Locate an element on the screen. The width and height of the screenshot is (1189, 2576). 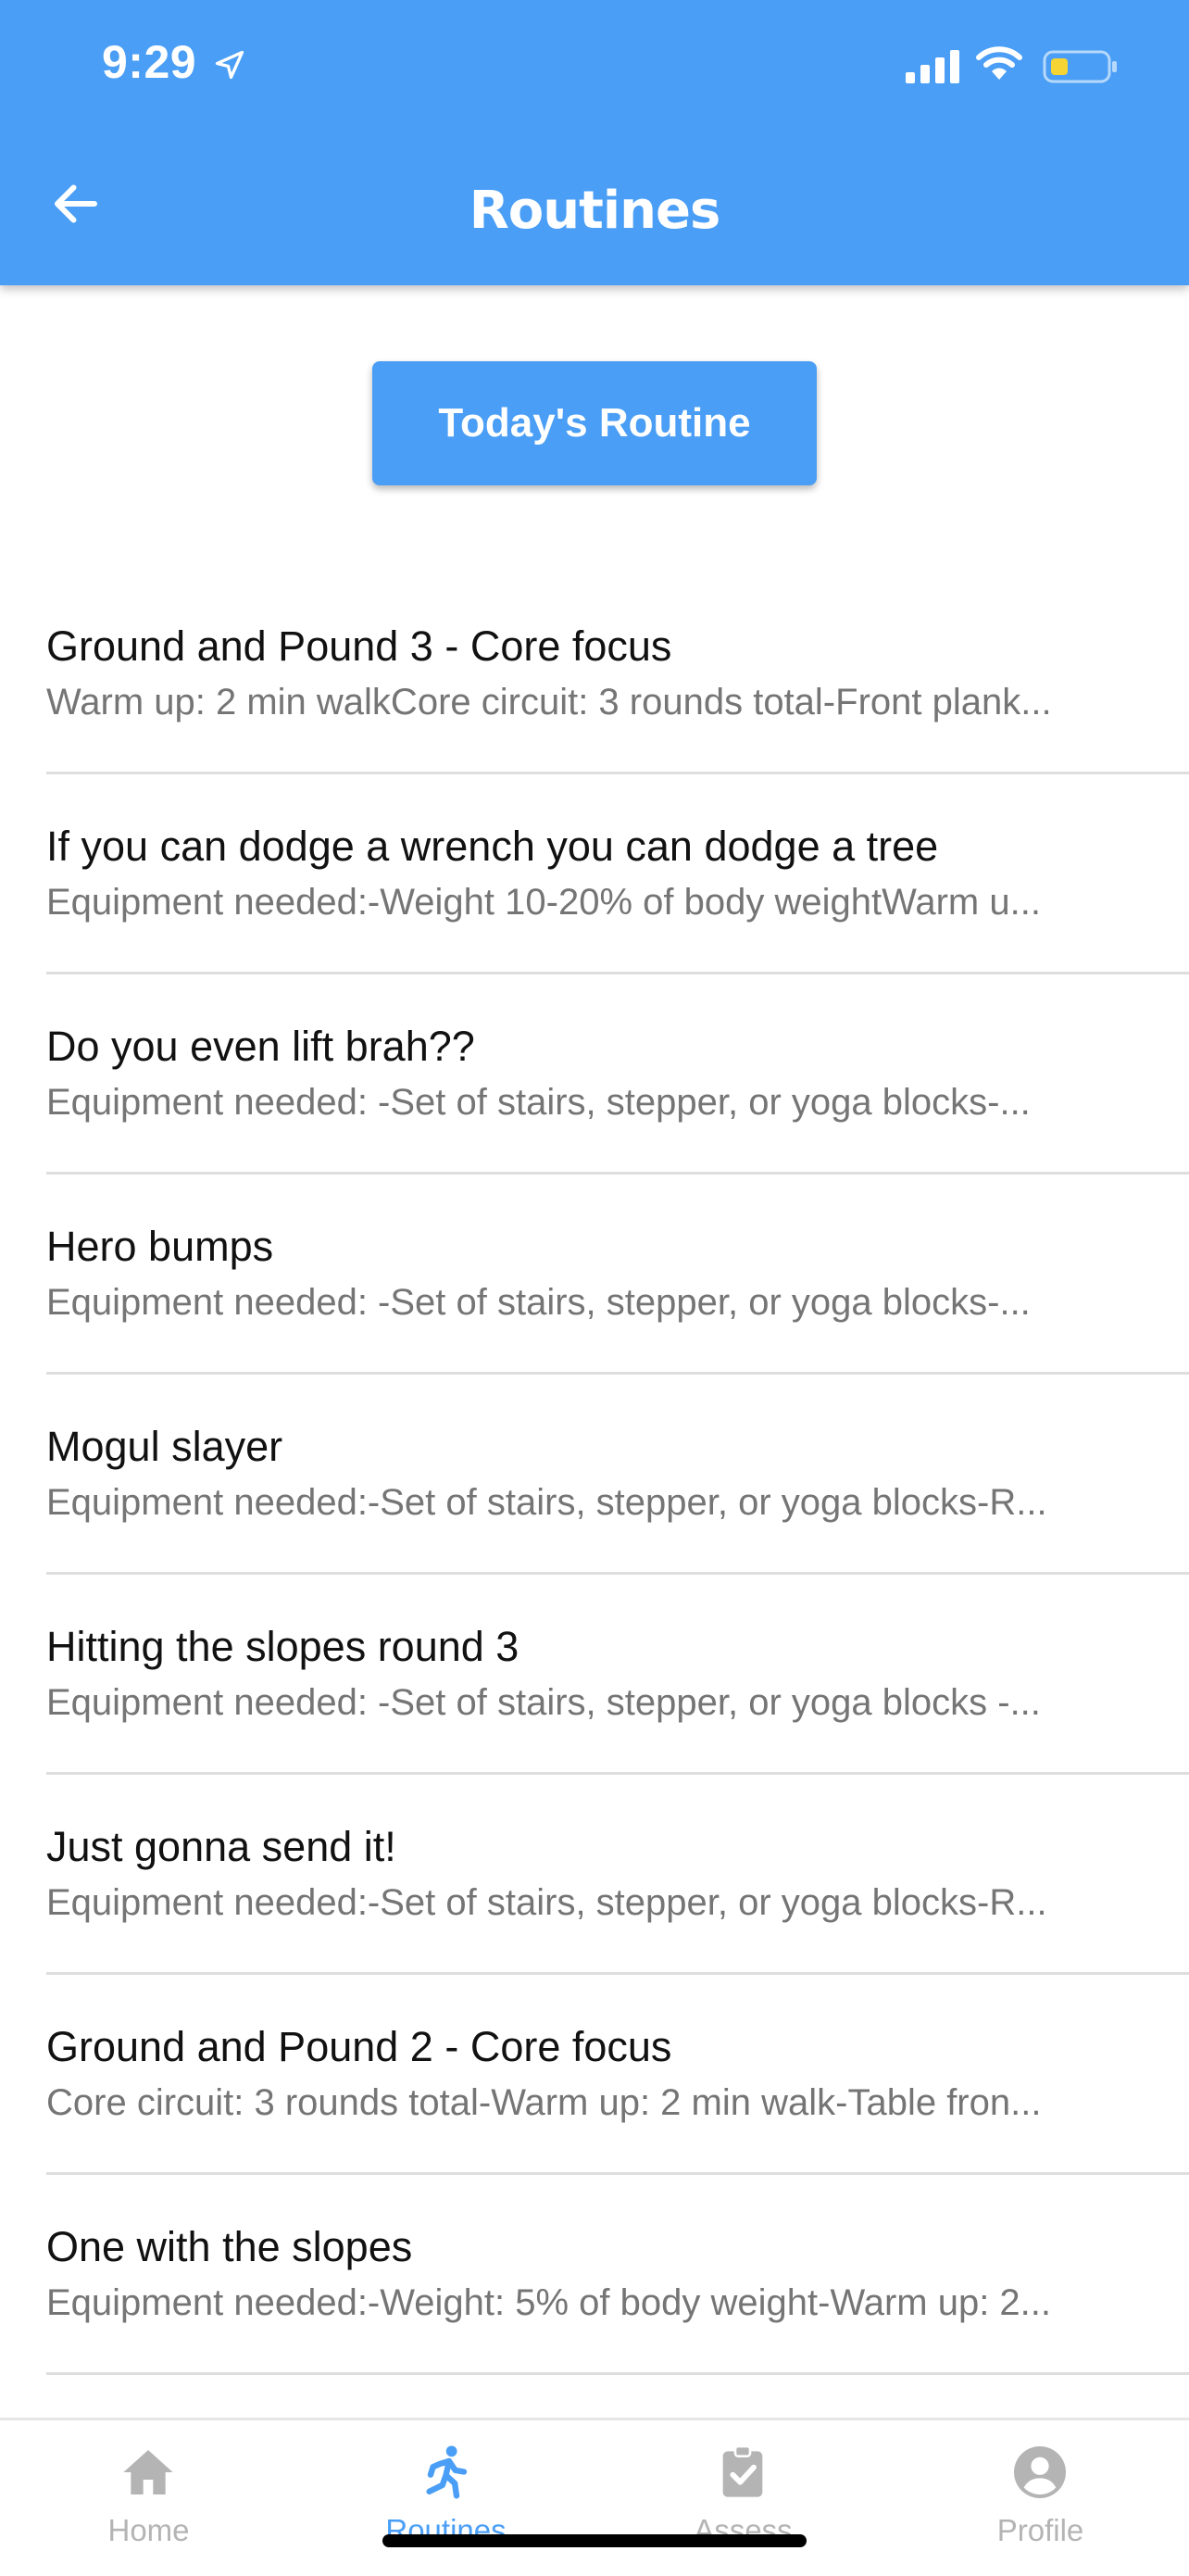
page-title: Routines is located at coordinates (595, 211).